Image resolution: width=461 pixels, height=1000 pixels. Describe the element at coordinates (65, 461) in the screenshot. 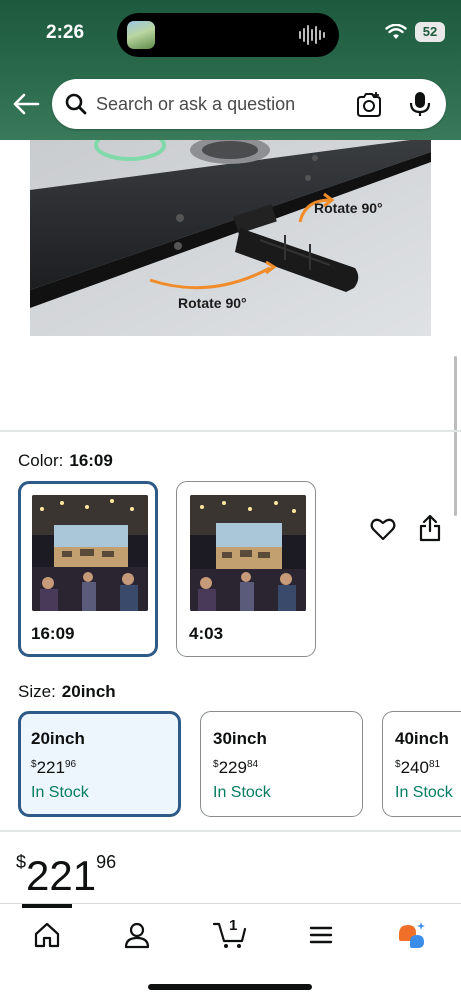

I see `color-label-row: Color: 16:09` at that location.